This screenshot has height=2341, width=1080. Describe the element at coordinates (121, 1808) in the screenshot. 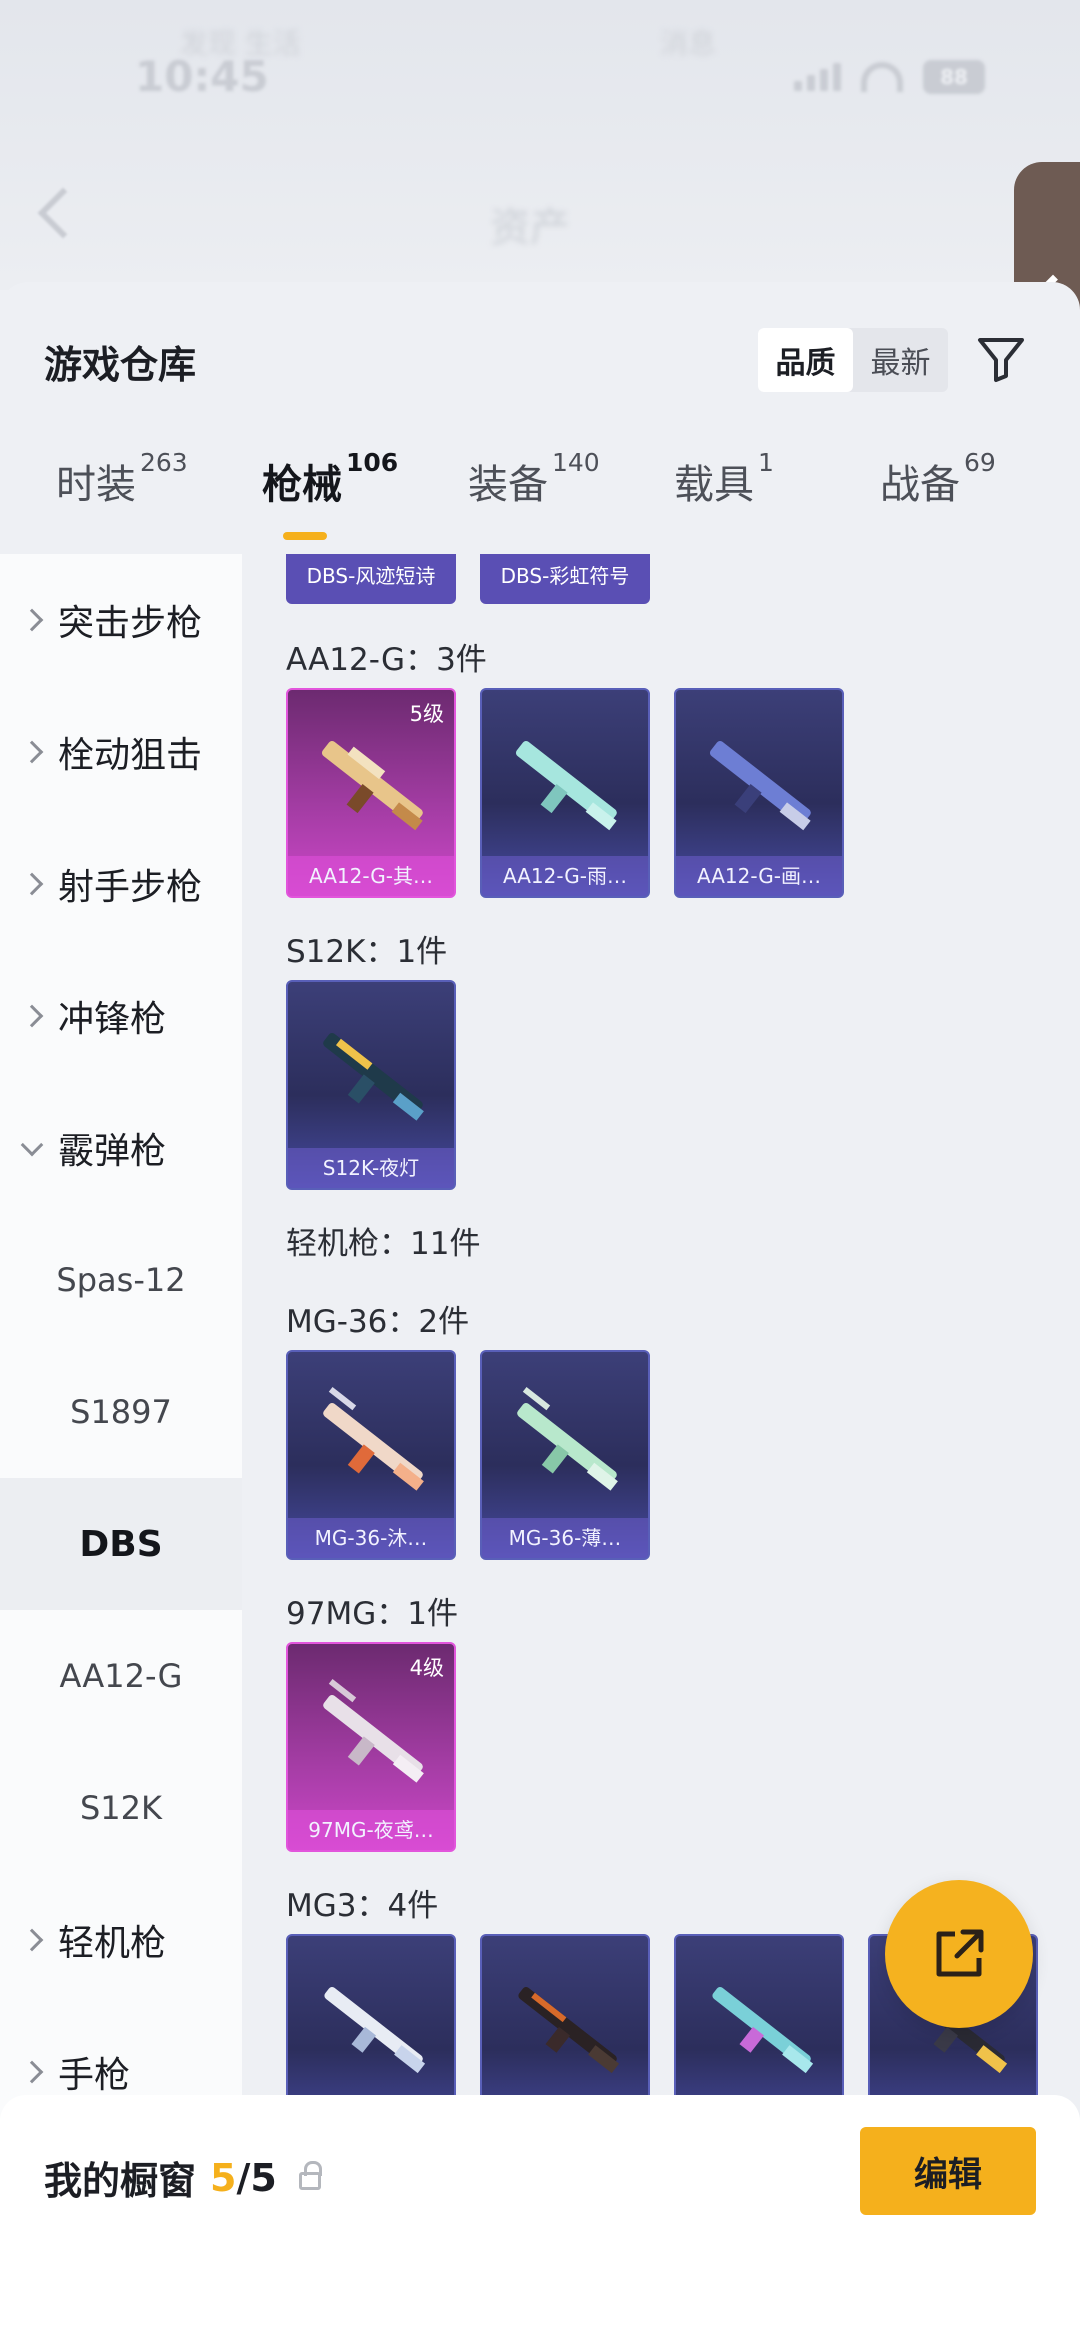

I see `cat-s12k: S12K` at that location.